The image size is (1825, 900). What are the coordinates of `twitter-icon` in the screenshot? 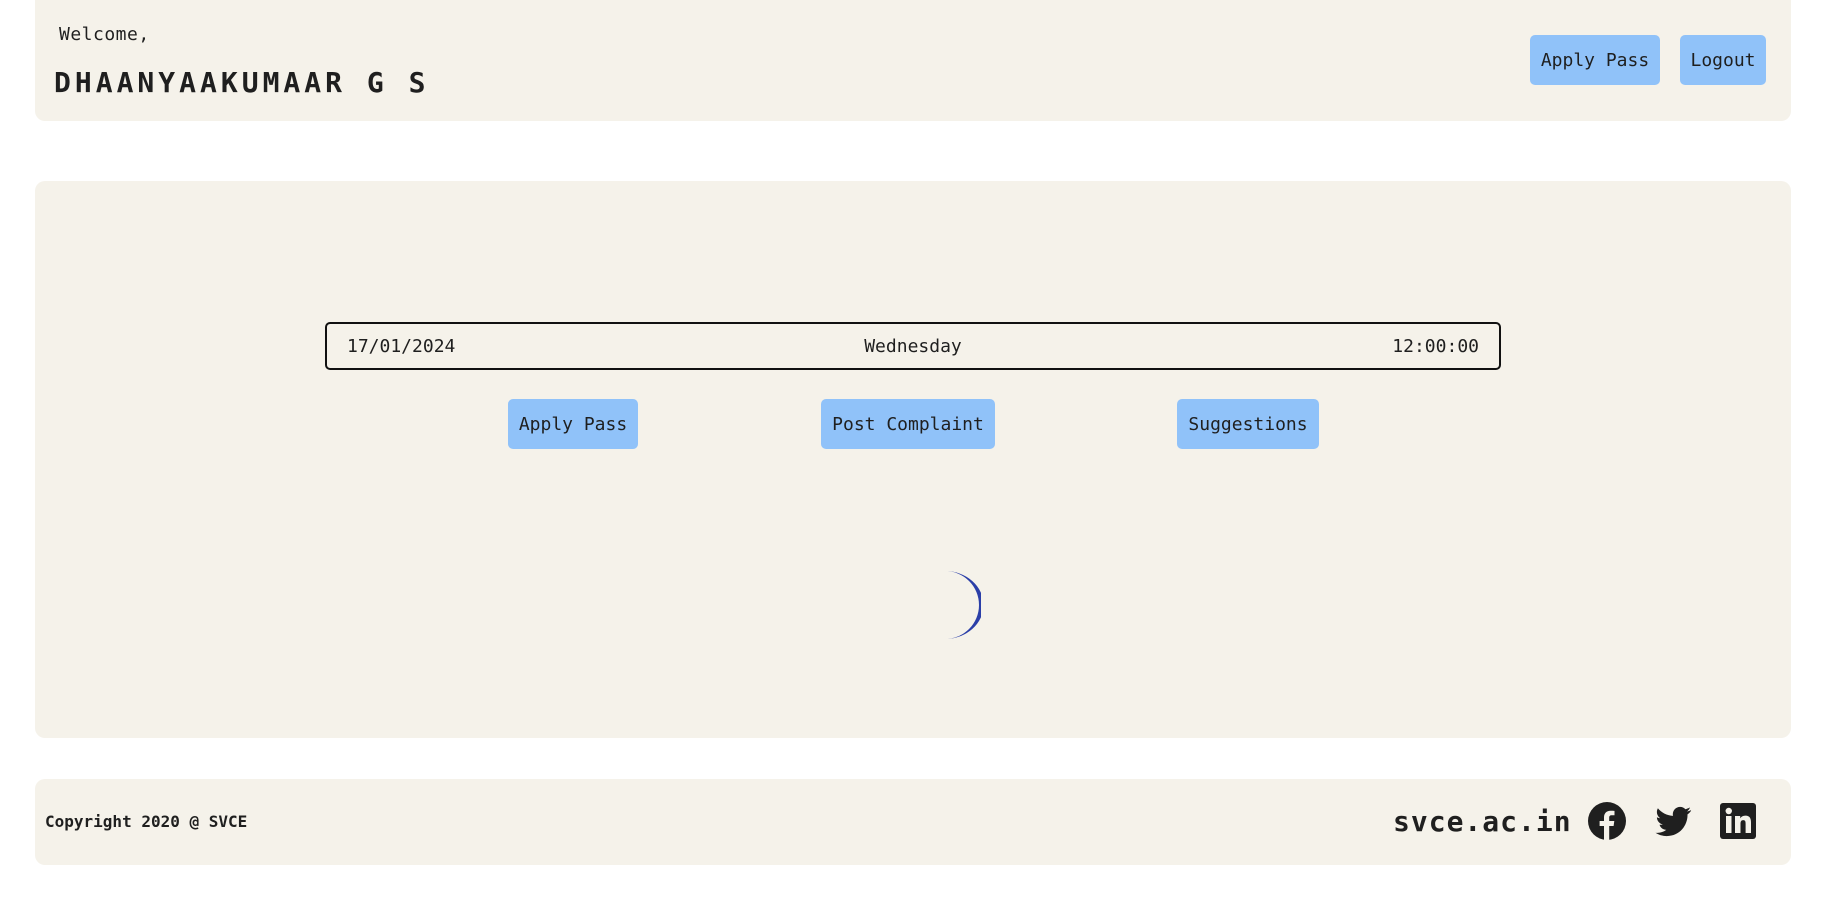 It's located at (1673, 821).